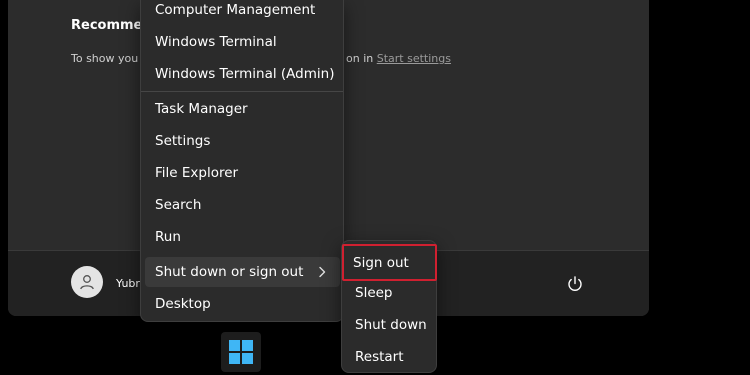  I want to click on start-button, so click(241, 352).